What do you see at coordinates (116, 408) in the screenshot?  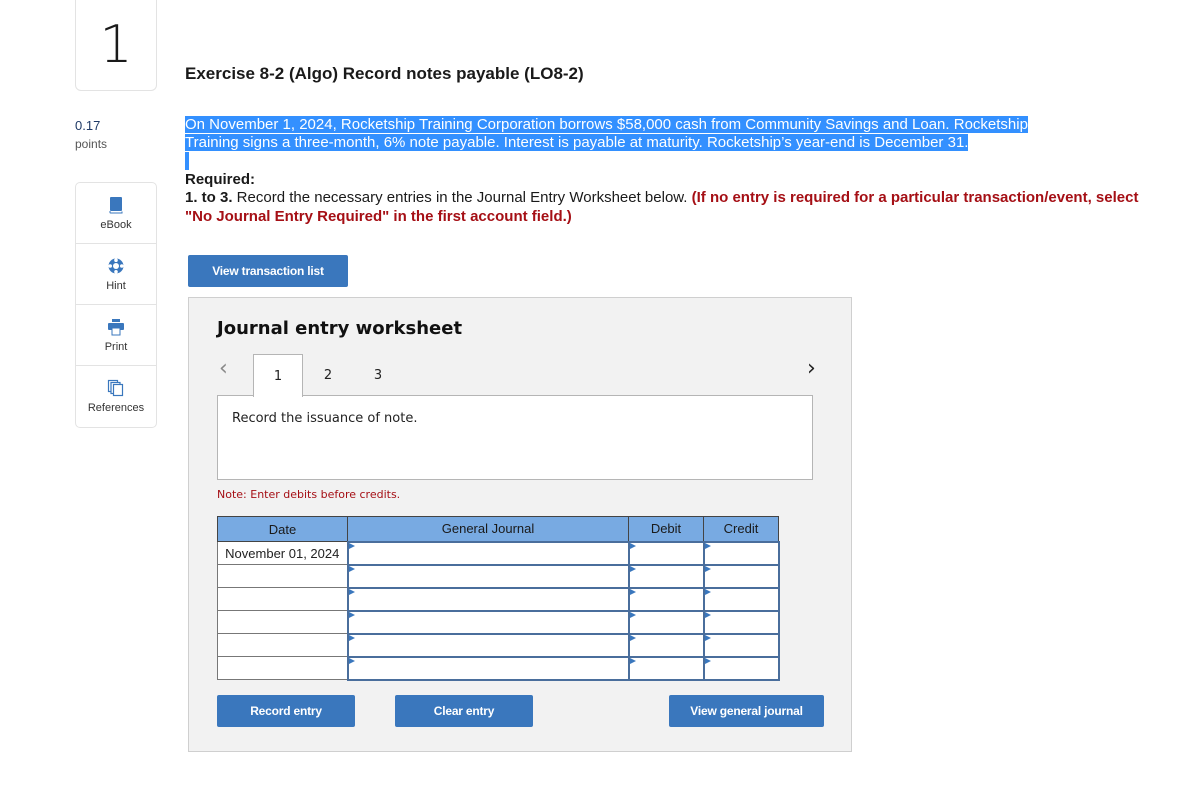 I see `references-label: References` at bounding box center [116, 408].